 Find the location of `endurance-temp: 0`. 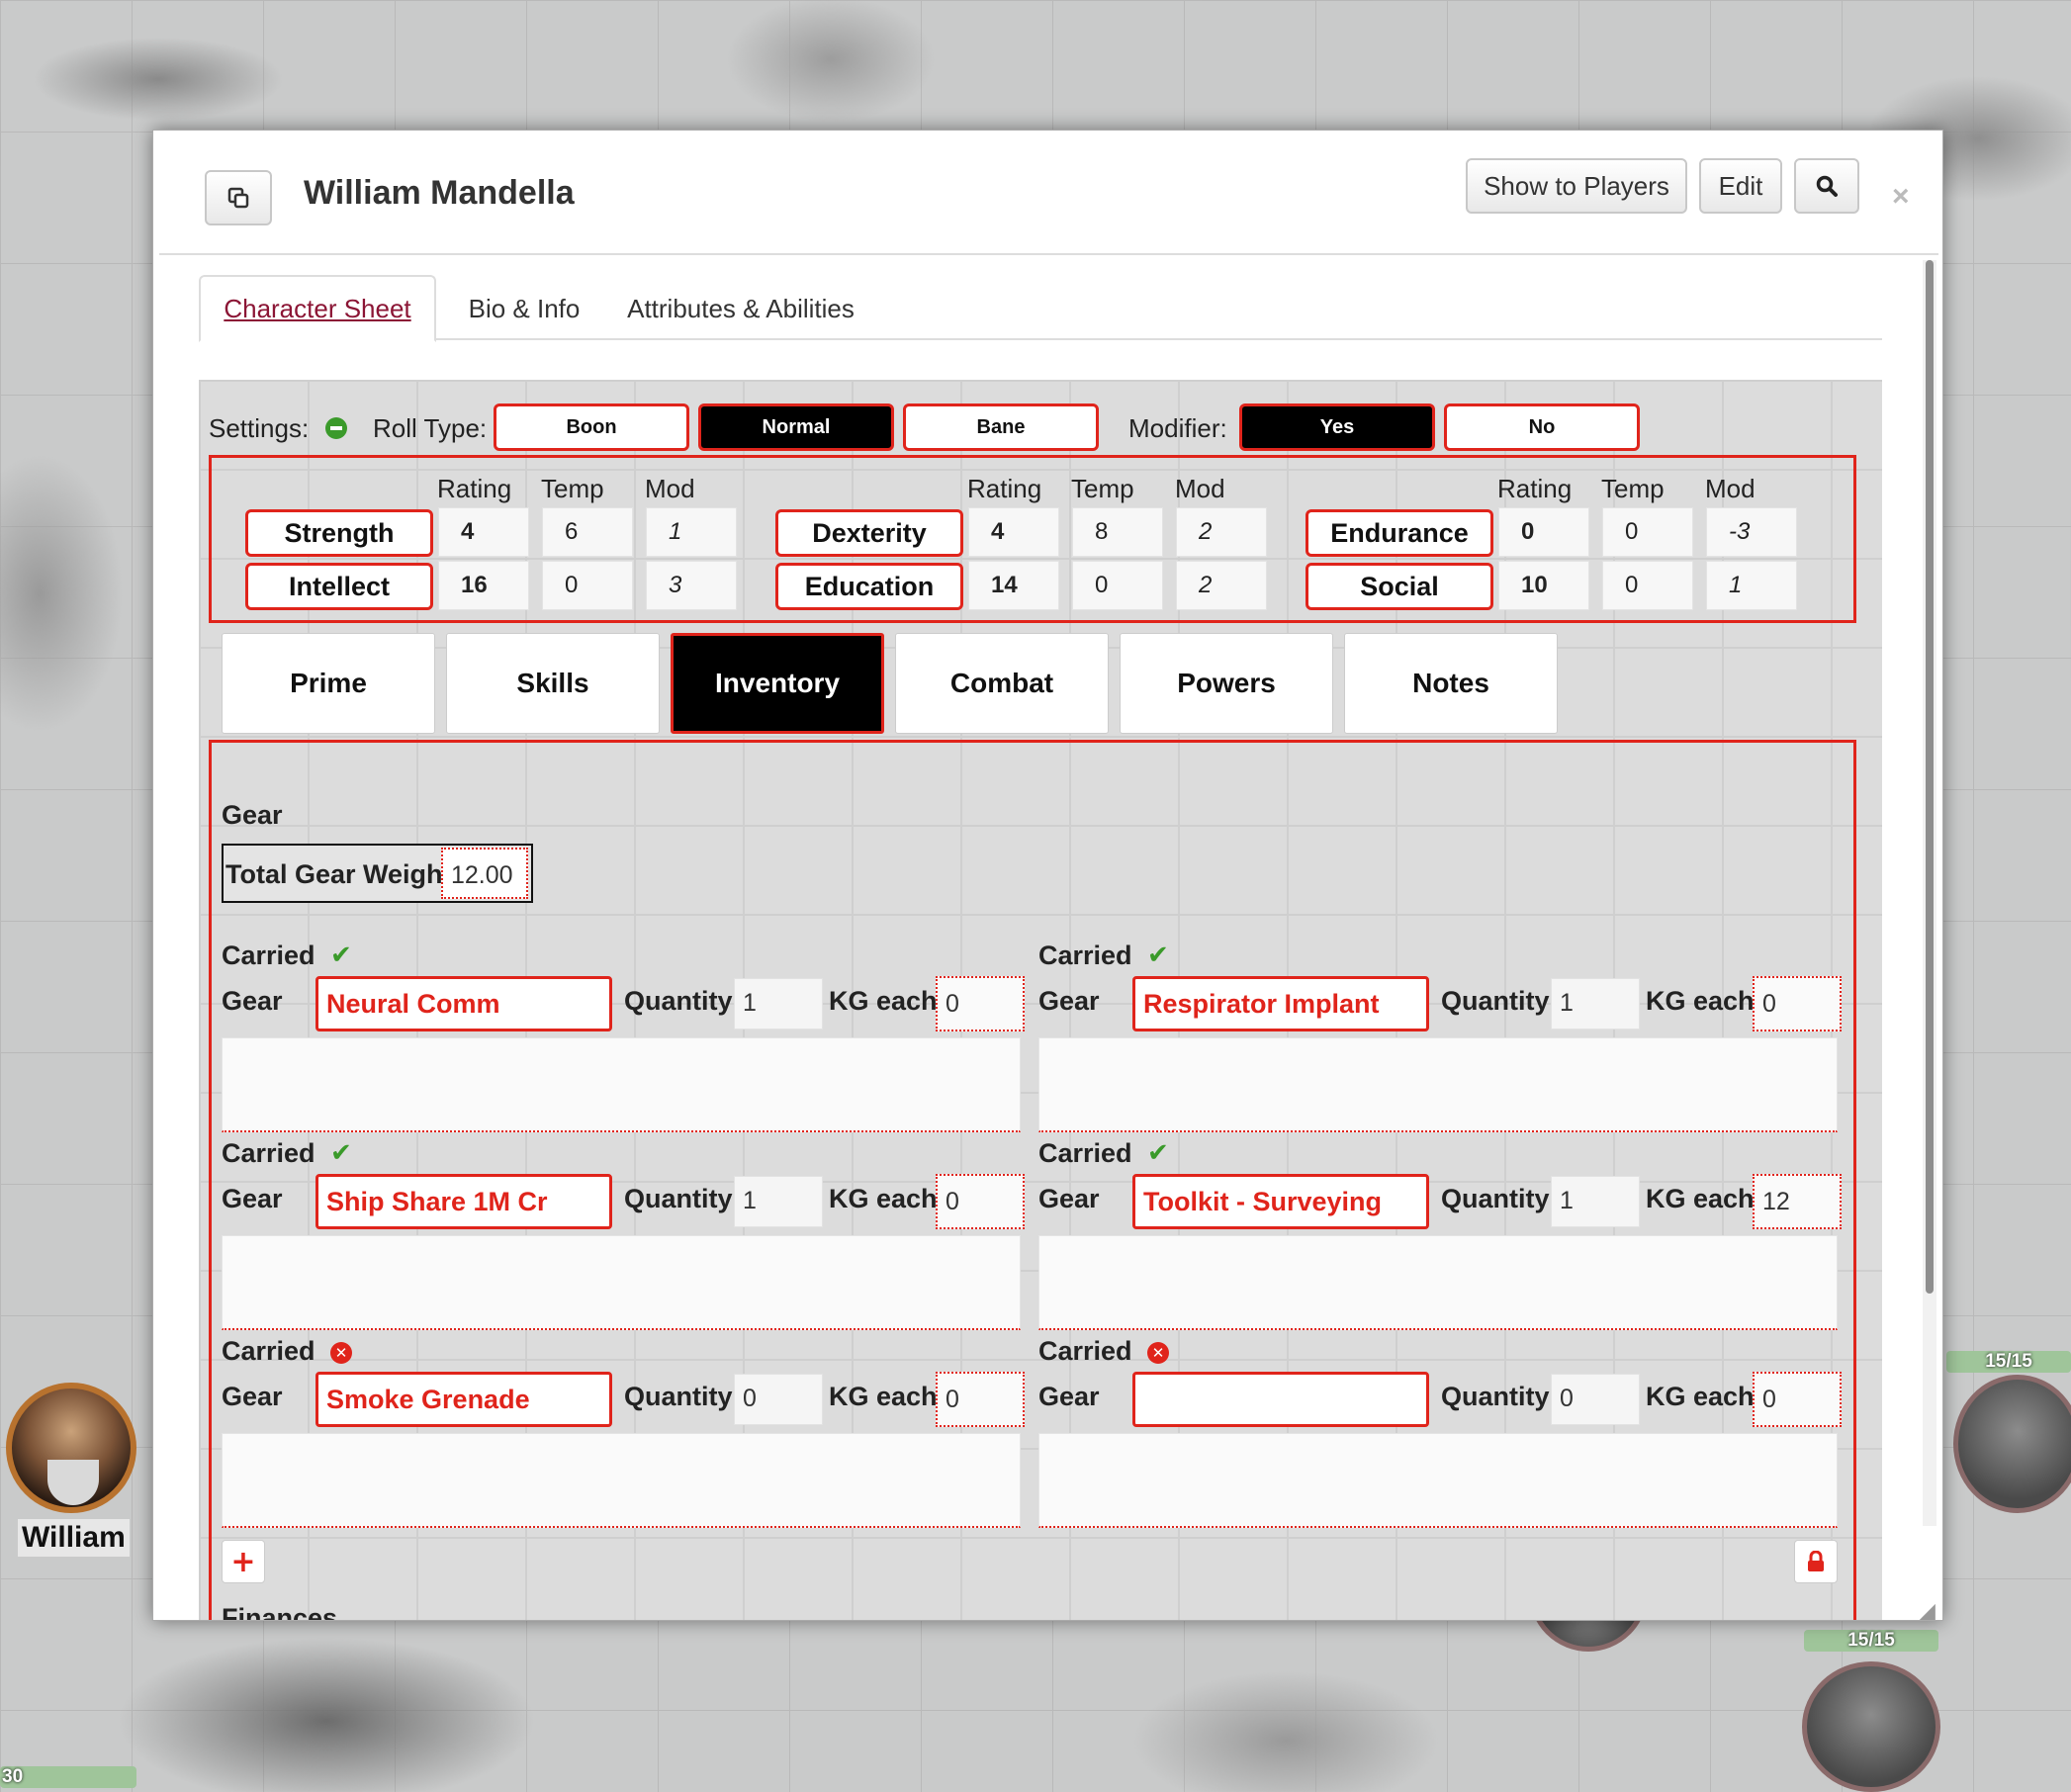

endurance-temp: 0 is located at coordinates (1647, 532).